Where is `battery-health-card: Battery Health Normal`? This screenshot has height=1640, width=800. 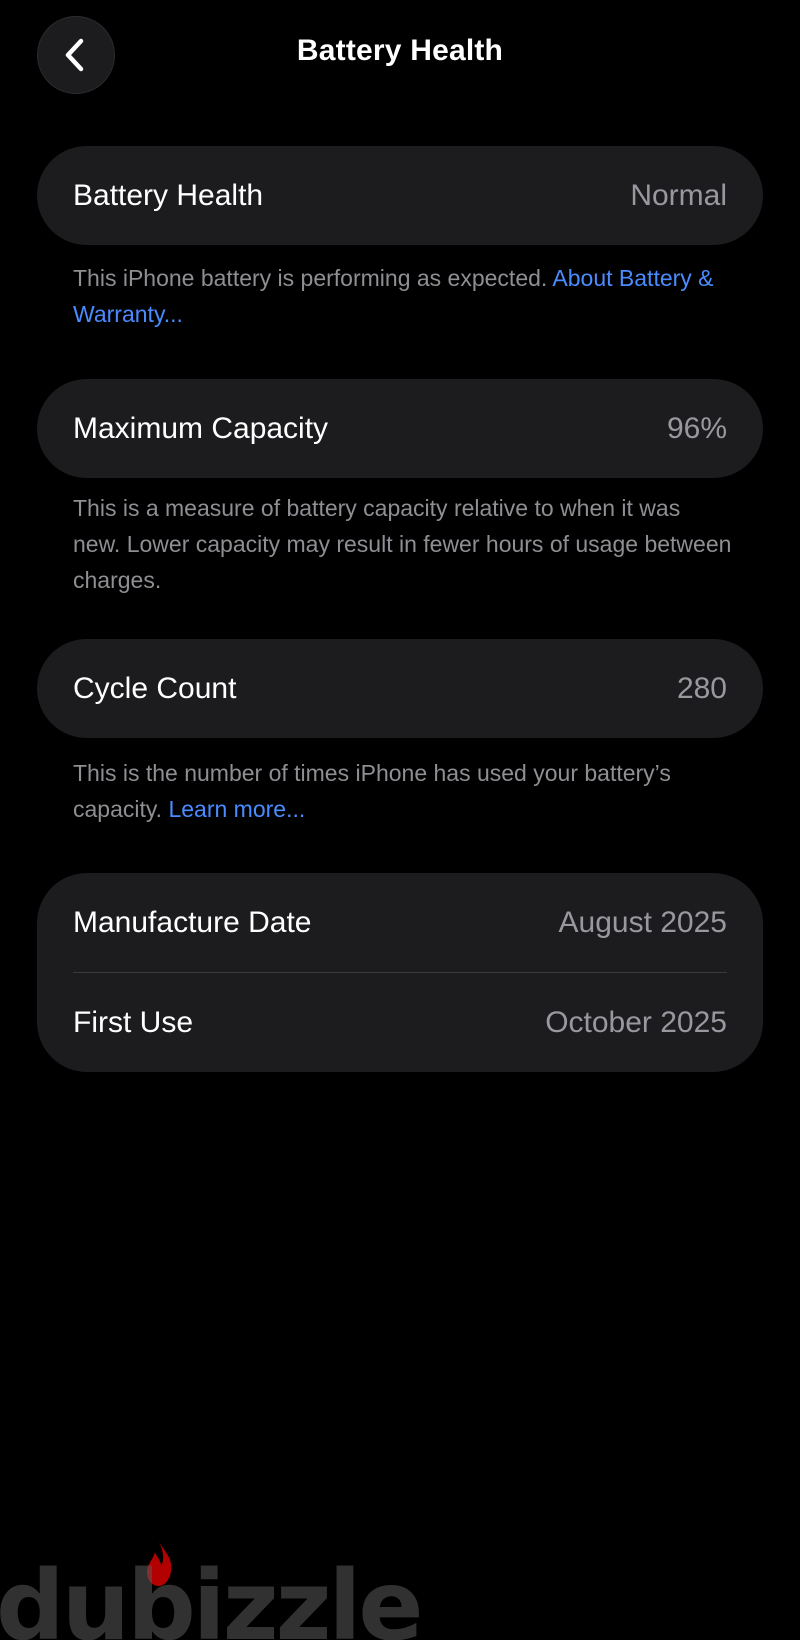 battery-health-card: Battery Health Normal is located at coordinates (400, 195).